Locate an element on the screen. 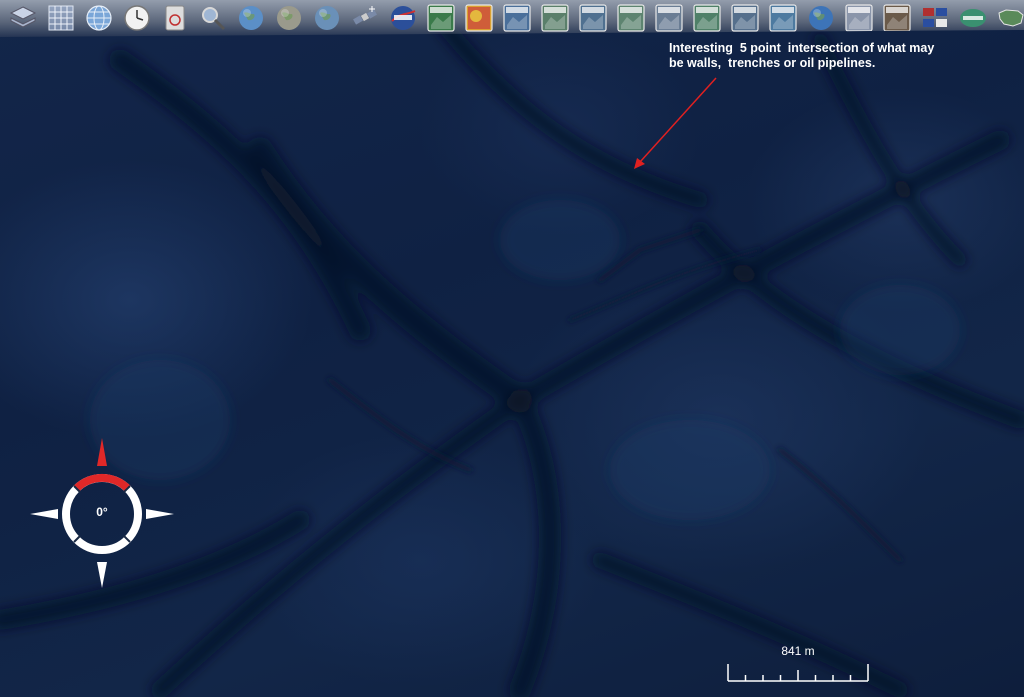 This screenshot has width=1024, height=697. blue-marble-icon is located at coordinates (821, 18).